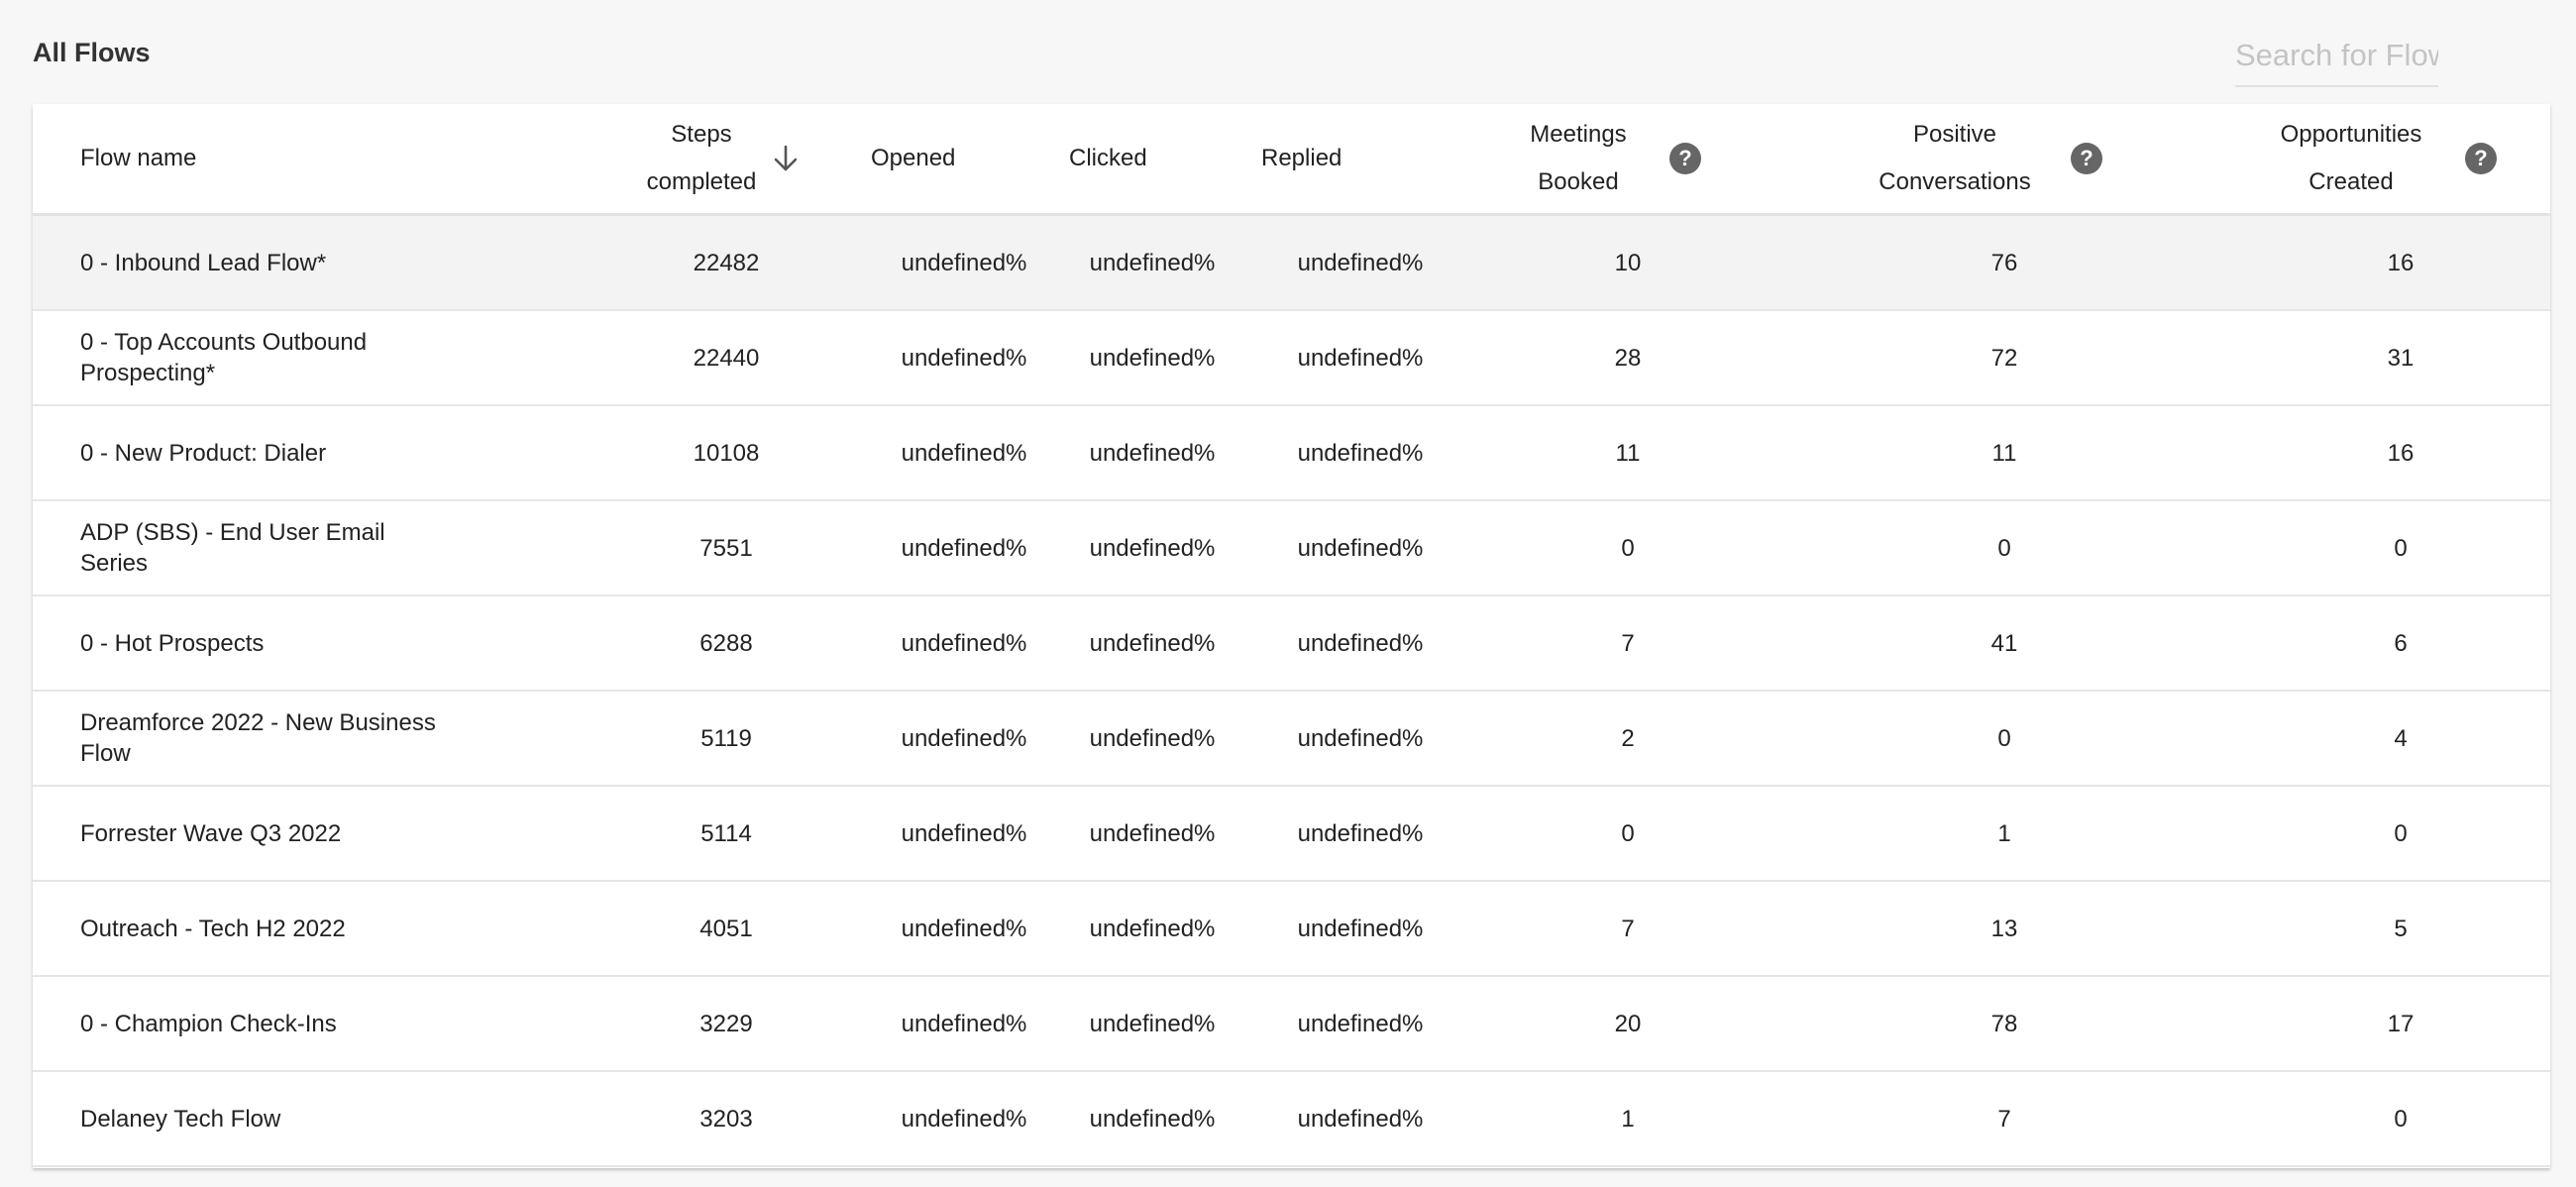 The image size is (2576, 1187). What do you see at coordinates (1335, 158) in the screenshot?
I see `column-header-replied: Replied` at bounding box center [1335, 158].